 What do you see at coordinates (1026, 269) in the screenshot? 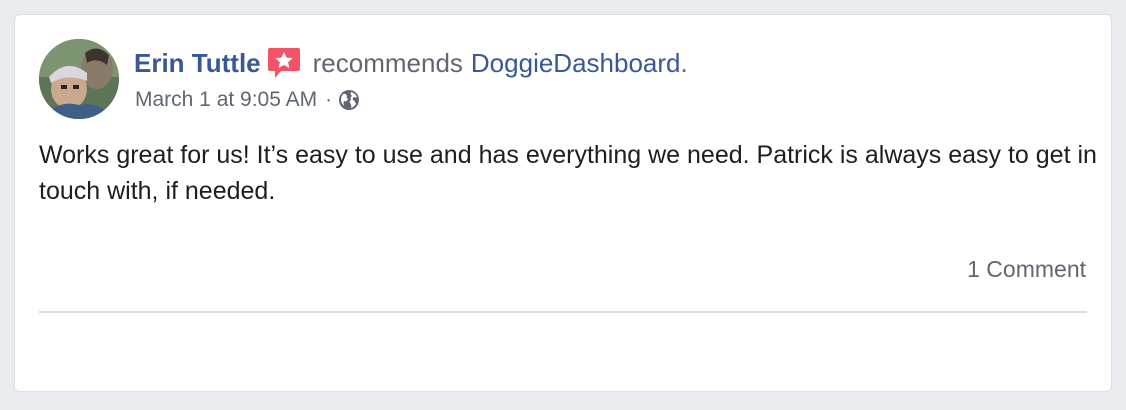
I see `comments-count-link: 1 Comment` at bounding box center [1026, 269].